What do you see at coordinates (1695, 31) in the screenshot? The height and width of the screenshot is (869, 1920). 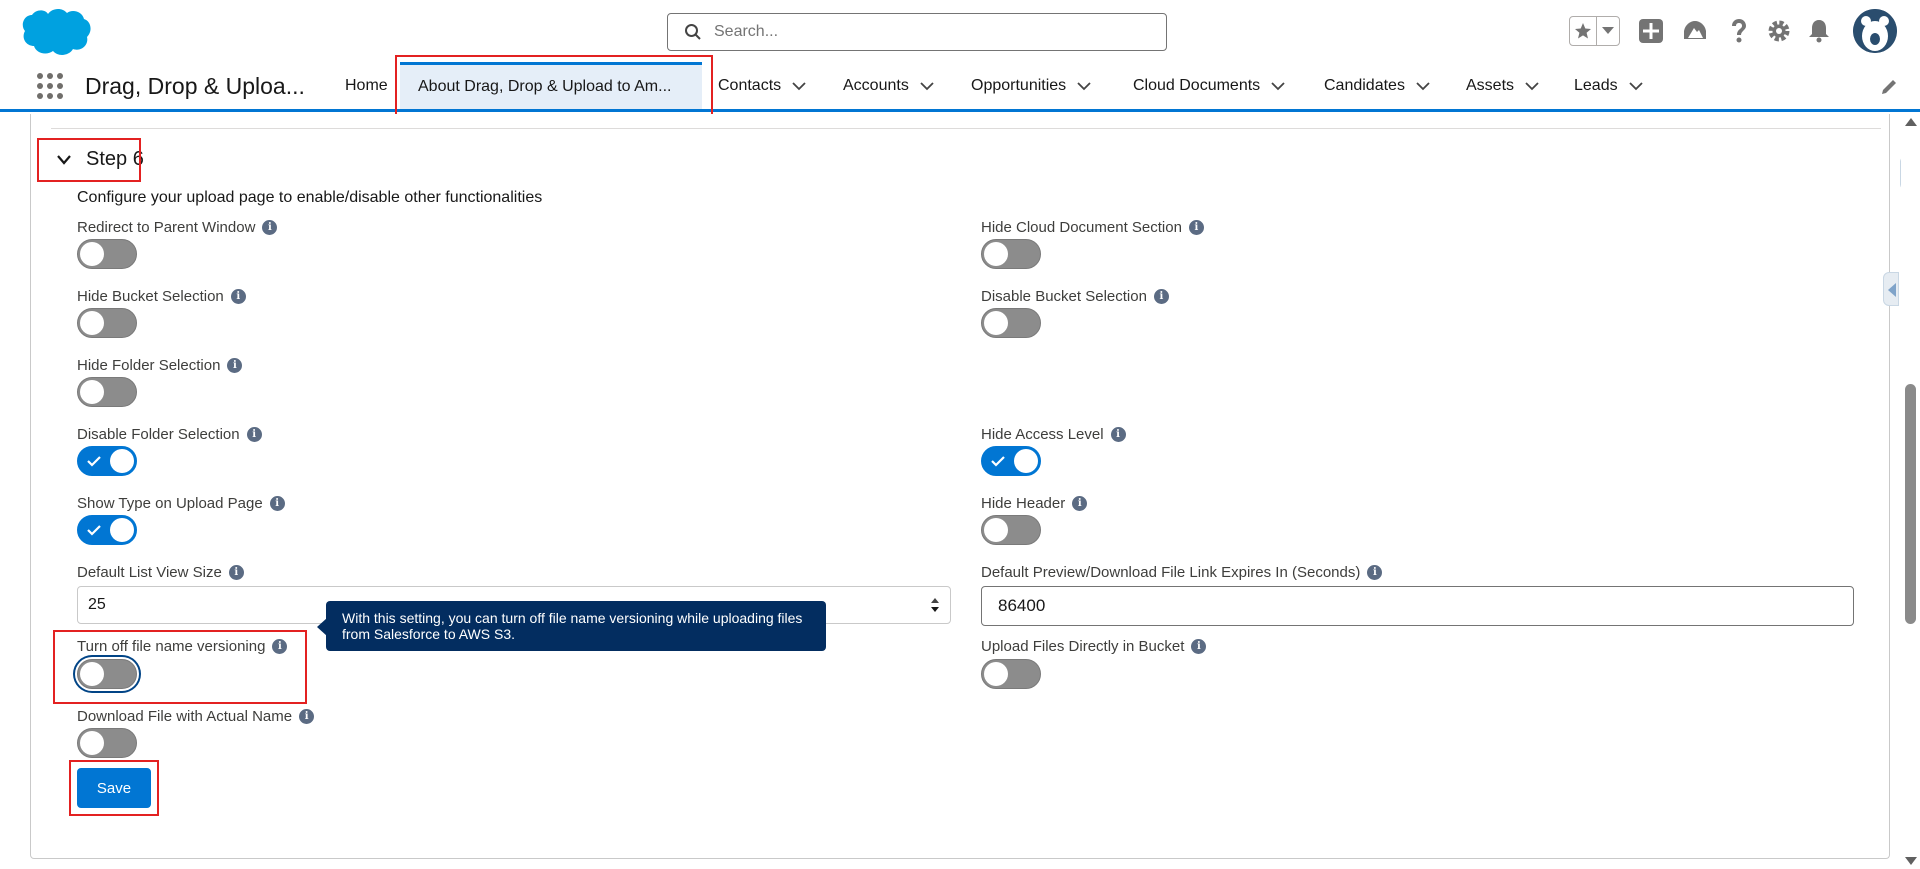 I see `trailhead-button` at bounding box center [1695, 31].